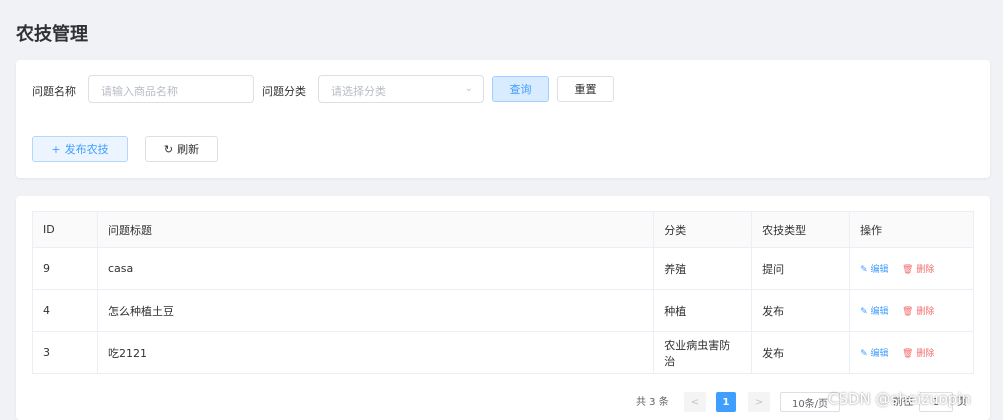 The width and height of the screenshot is (1003, 420). I want to click on plus-icon: +, so click(56, 149).